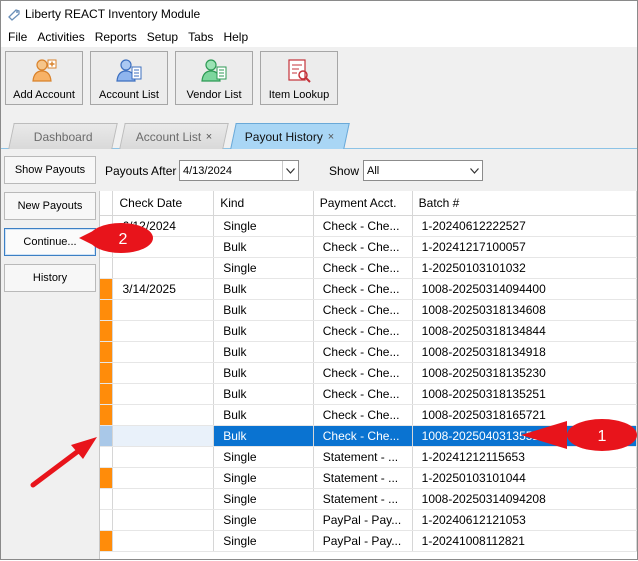  I want to click on vendor-list-icon, so click(214, 70).